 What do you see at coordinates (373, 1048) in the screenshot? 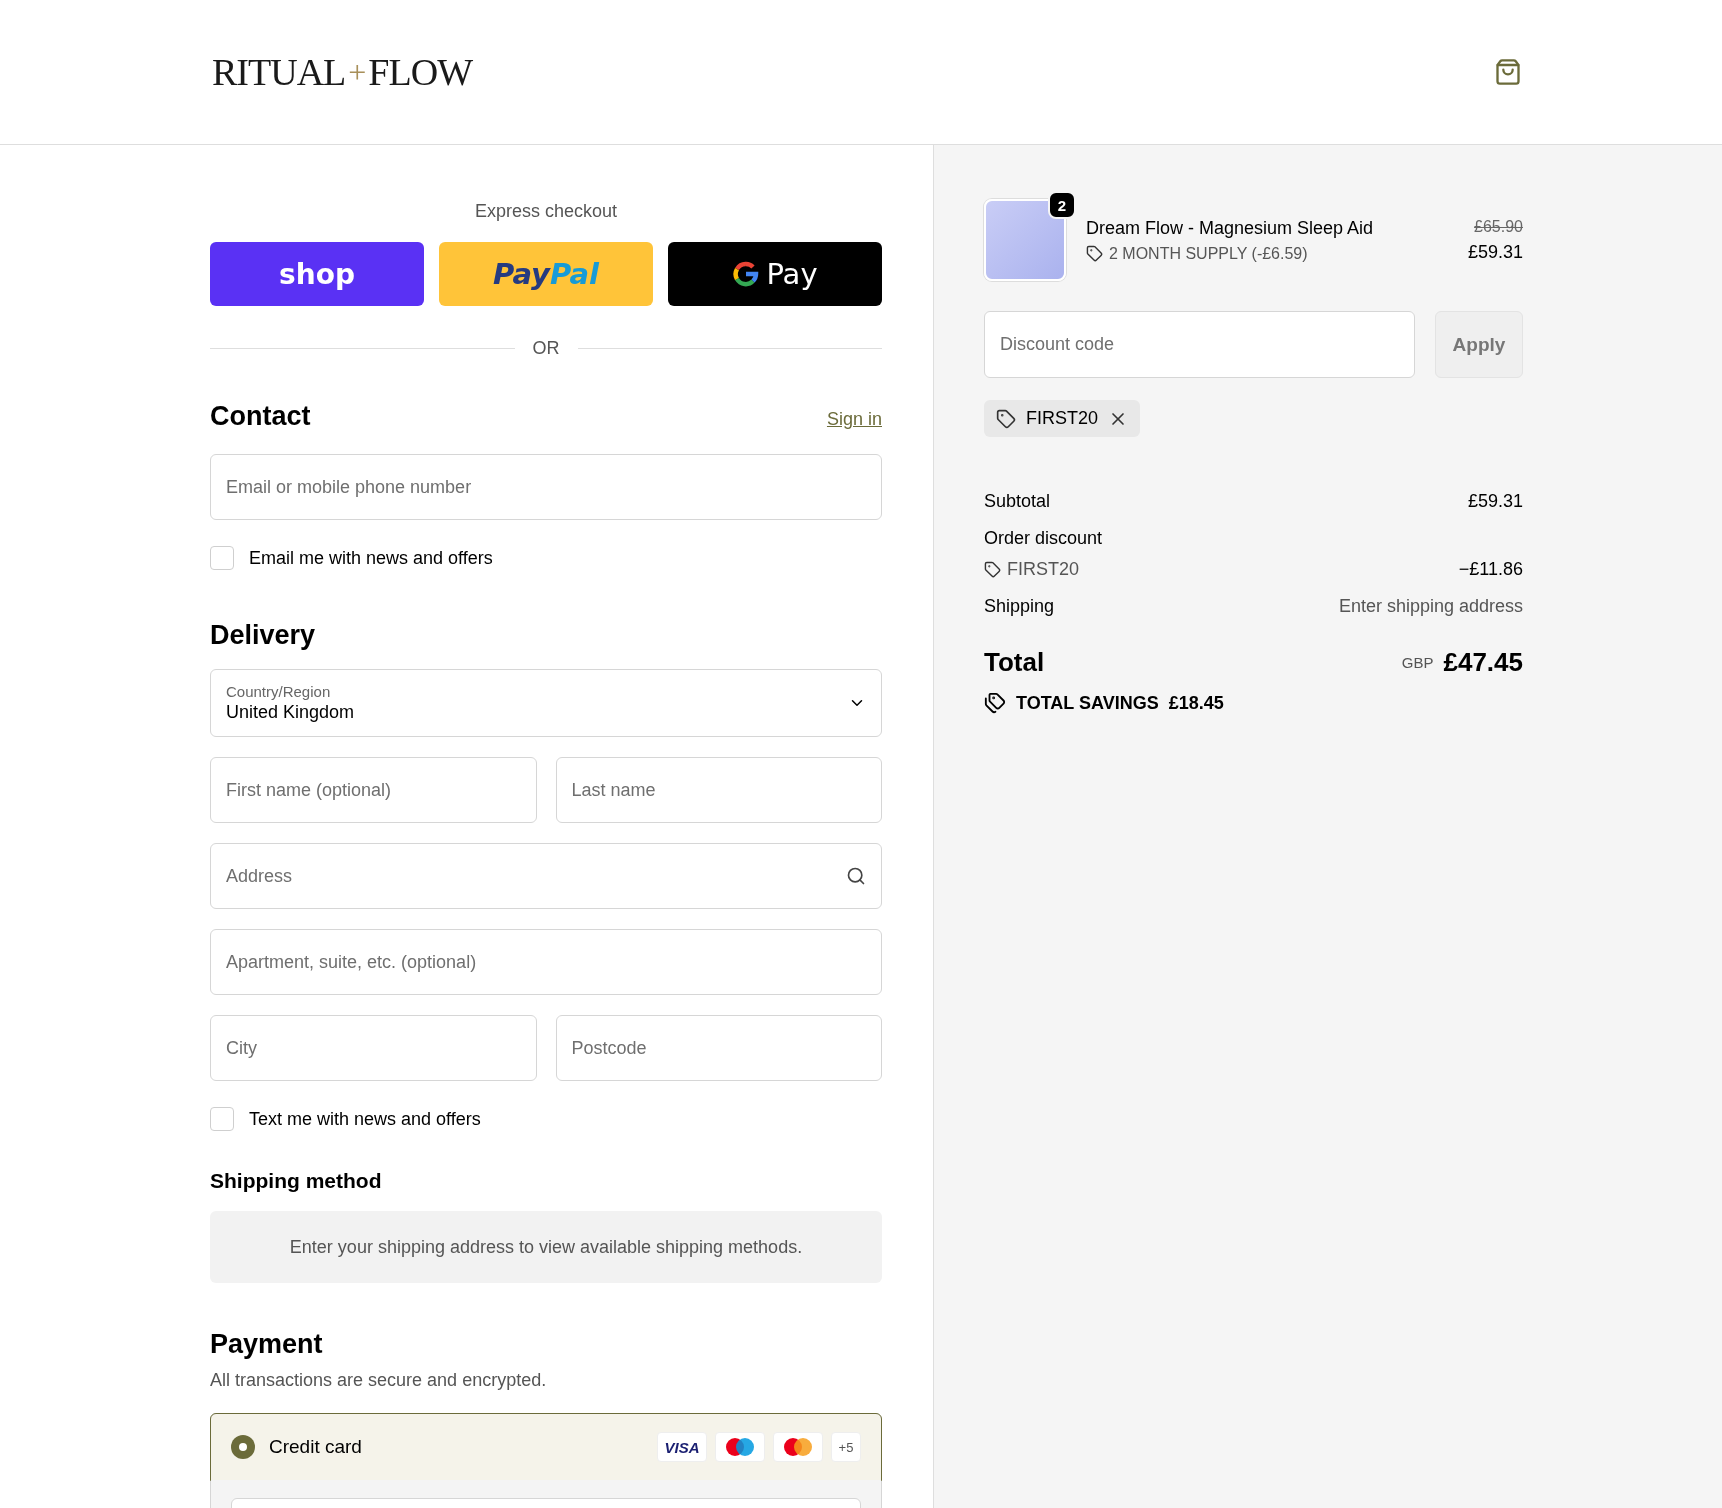
I see `input-field: City` at bounding box center [373, 1048].